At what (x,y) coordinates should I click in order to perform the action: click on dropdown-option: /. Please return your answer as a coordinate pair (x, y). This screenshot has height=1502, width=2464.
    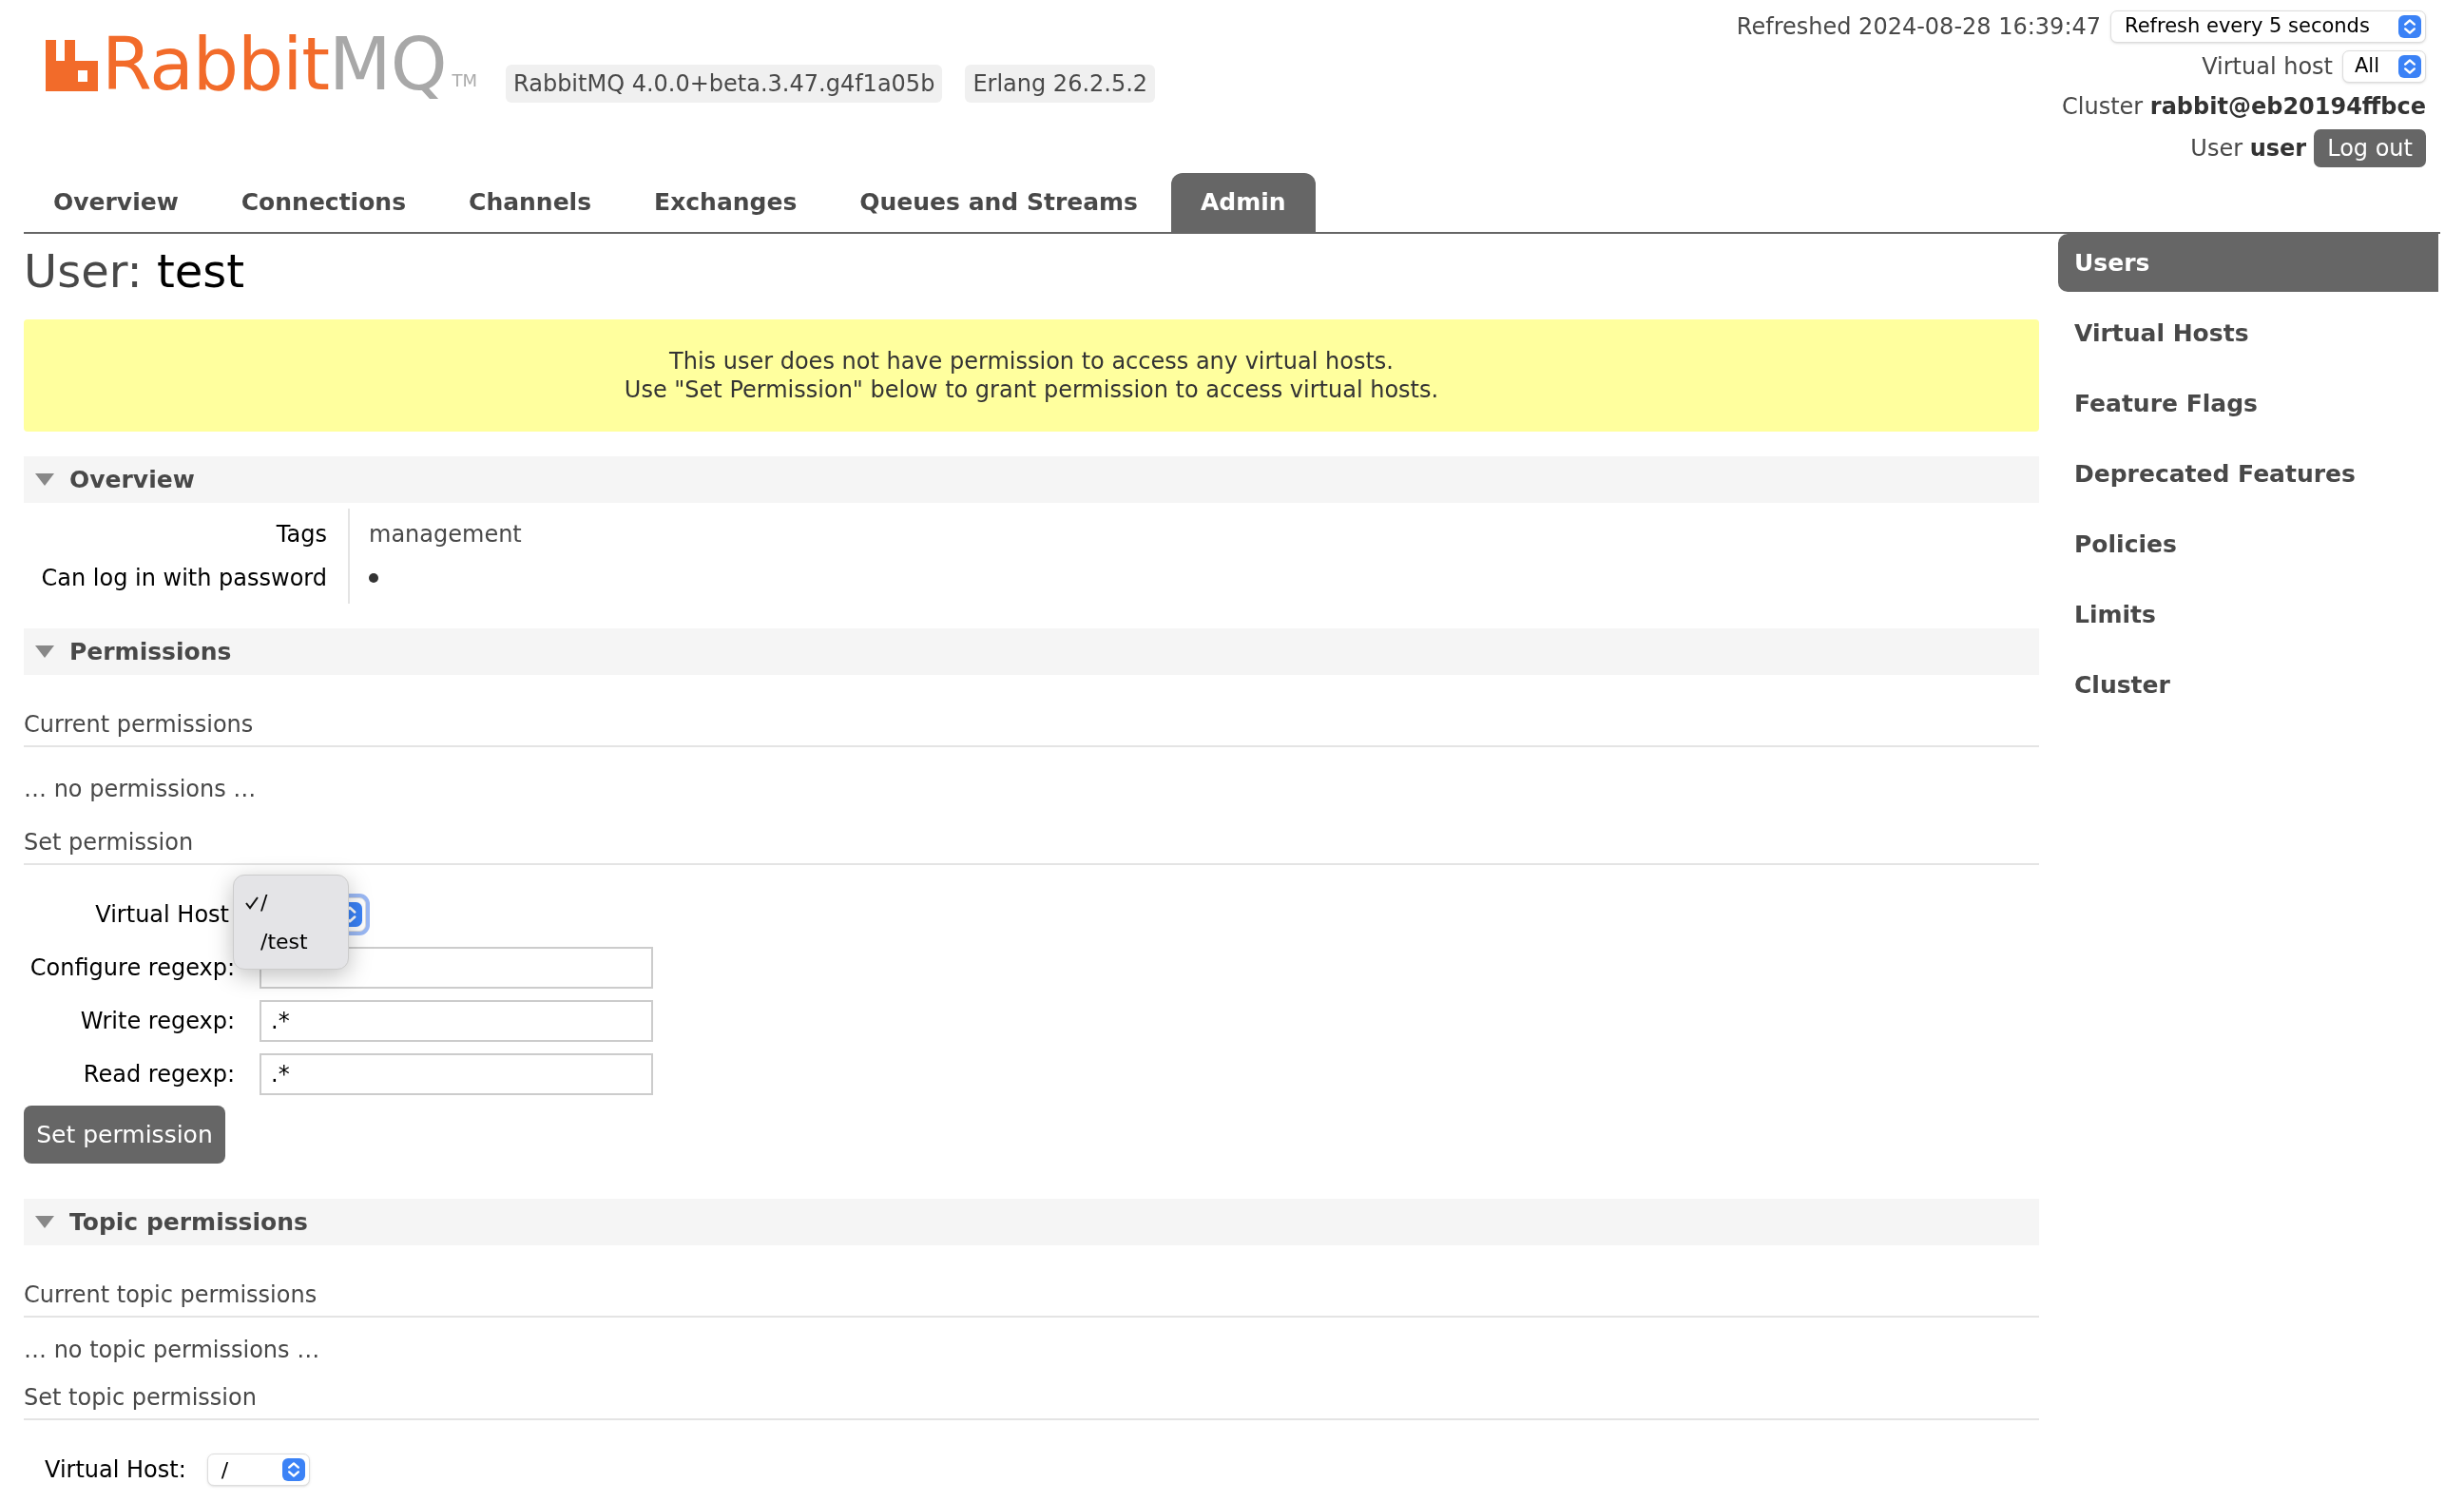
    Looking at the image, I should click on (291, 902).